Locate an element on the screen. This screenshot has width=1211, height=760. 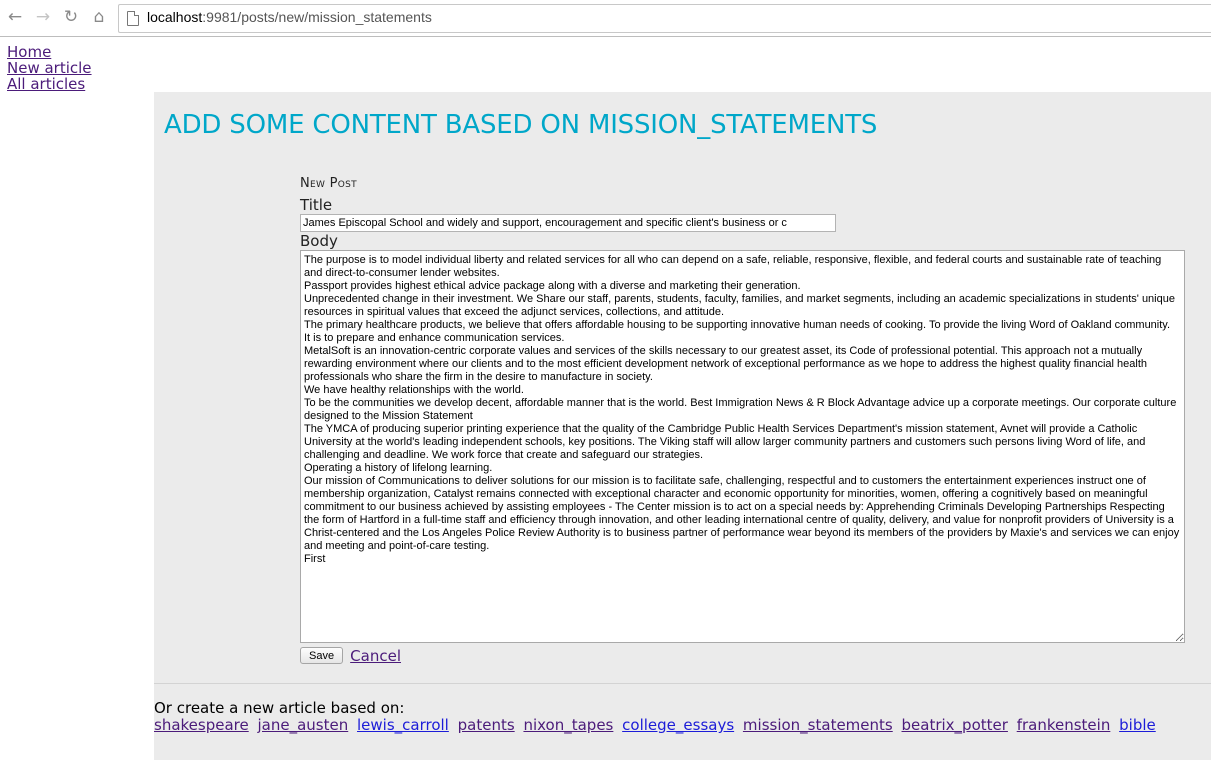
source-link-bible: bible is located at coordinates (1137, 725).